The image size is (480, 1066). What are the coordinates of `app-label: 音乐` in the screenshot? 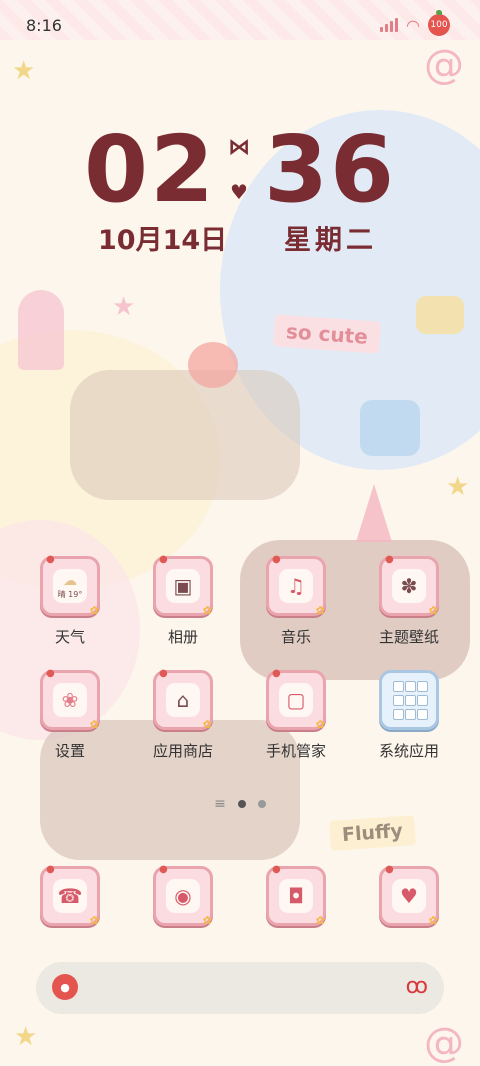 It's located at (295, 637).